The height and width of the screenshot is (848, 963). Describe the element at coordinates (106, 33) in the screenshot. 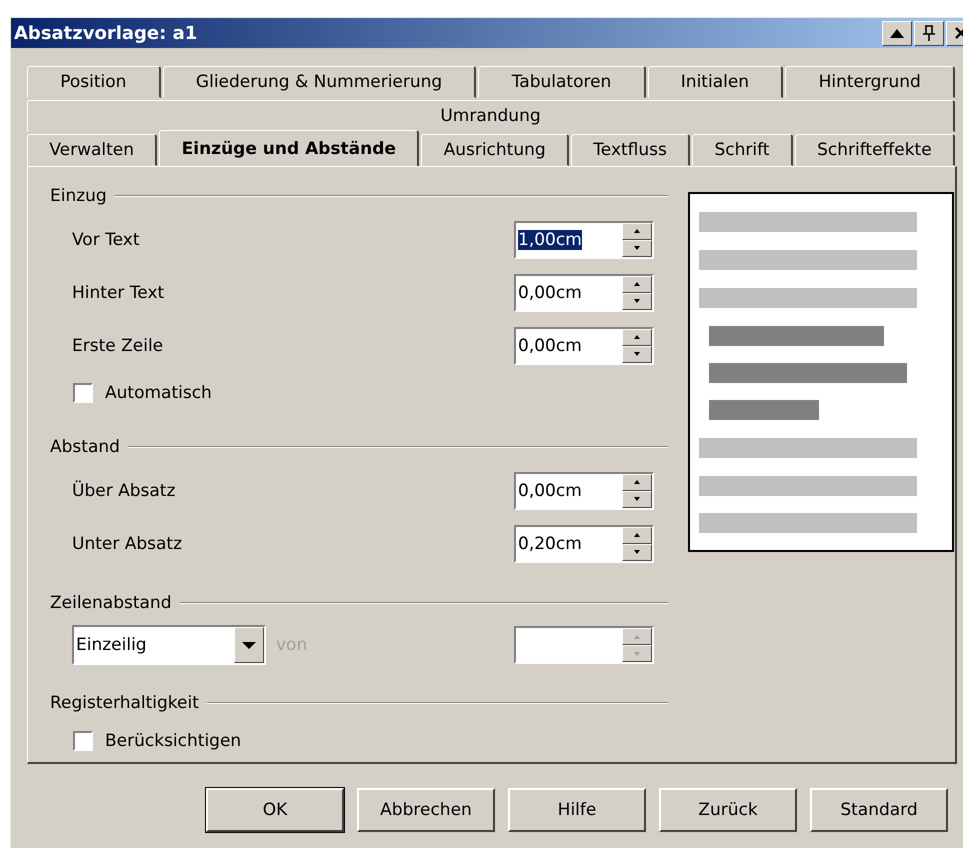

I see `window-title: Absatzvorlage: a1` at that location.